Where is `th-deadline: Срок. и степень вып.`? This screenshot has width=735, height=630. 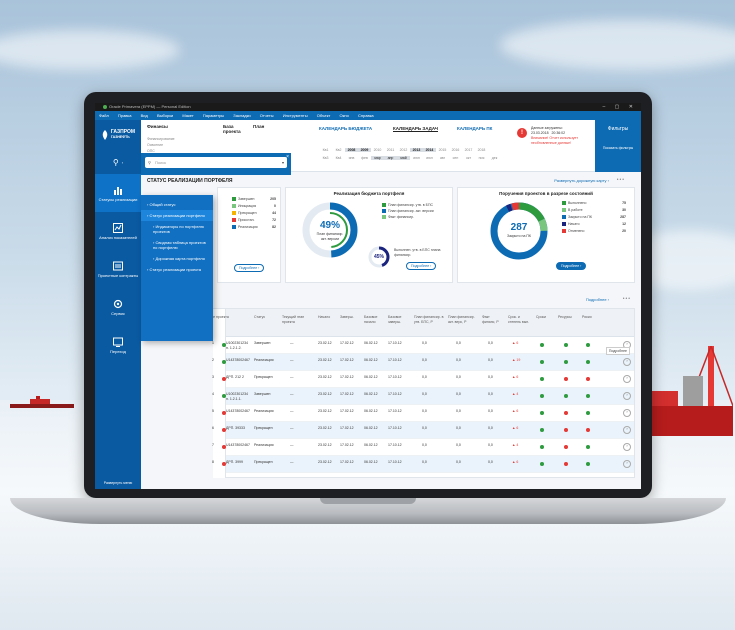
th-deadline: Срок. и степень вып. is located at coordinates (520, 319).